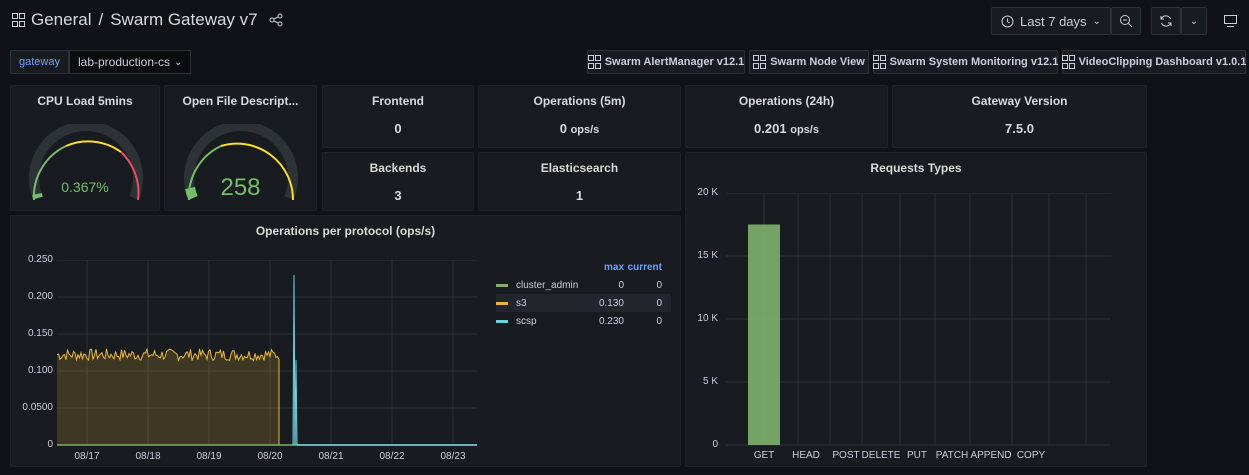  Describe the element at coordinates (547, 285) in the screenshot. I see `legend-name: cluster_admin` at that location.